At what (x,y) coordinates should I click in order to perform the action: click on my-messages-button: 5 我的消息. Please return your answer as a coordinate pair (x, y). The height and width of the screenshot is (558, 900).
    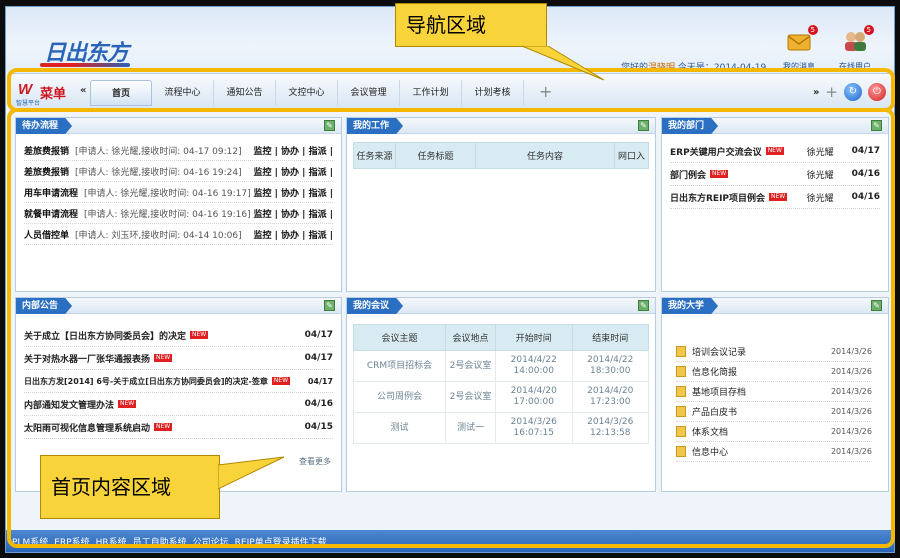
    Looking at the image, I should click on (799, 48).